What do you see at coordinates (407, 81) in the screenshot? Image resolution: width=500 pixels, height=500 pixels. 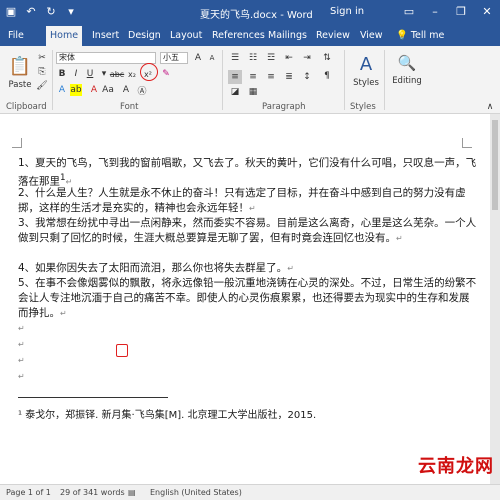 I see `editing-button-label: Editing` at bounding box center [407, 81].